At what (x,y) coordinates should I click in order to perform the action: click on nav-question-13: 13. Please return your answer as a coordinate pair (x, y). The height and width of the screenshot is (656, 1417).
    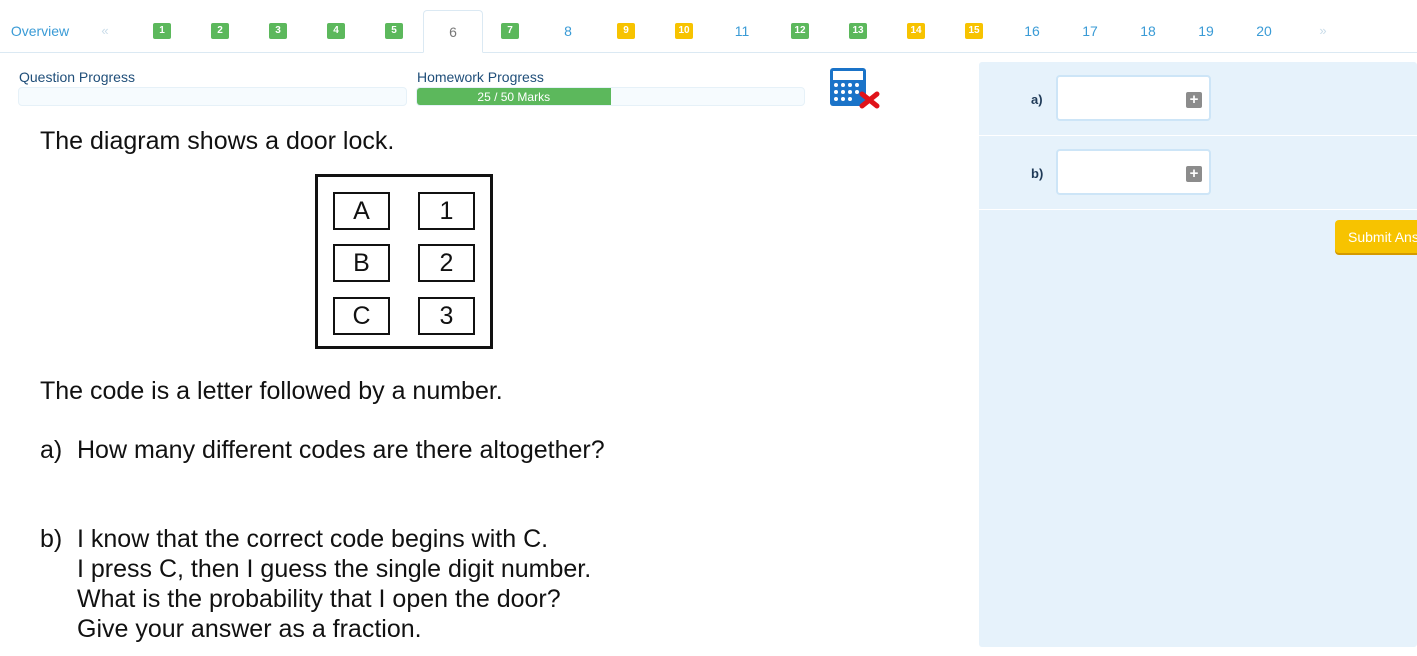
    Looking at the image, I should click on (858, 30).